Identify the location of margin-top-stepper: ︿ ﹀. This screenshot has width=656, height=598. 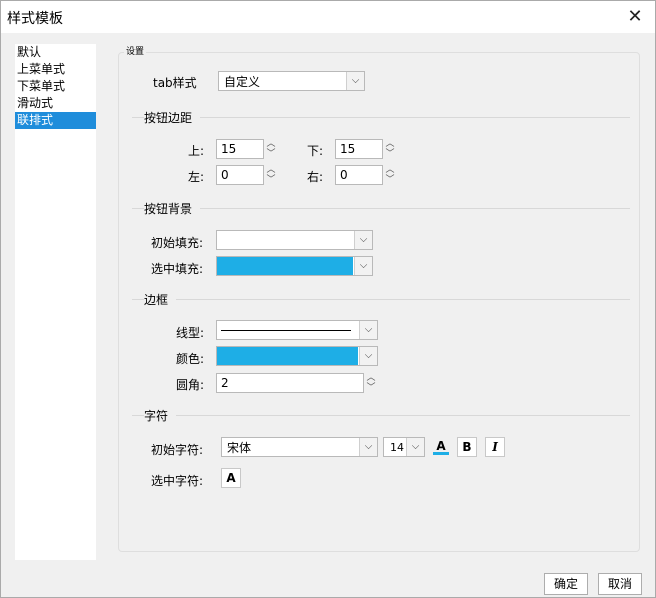
(271, 149).